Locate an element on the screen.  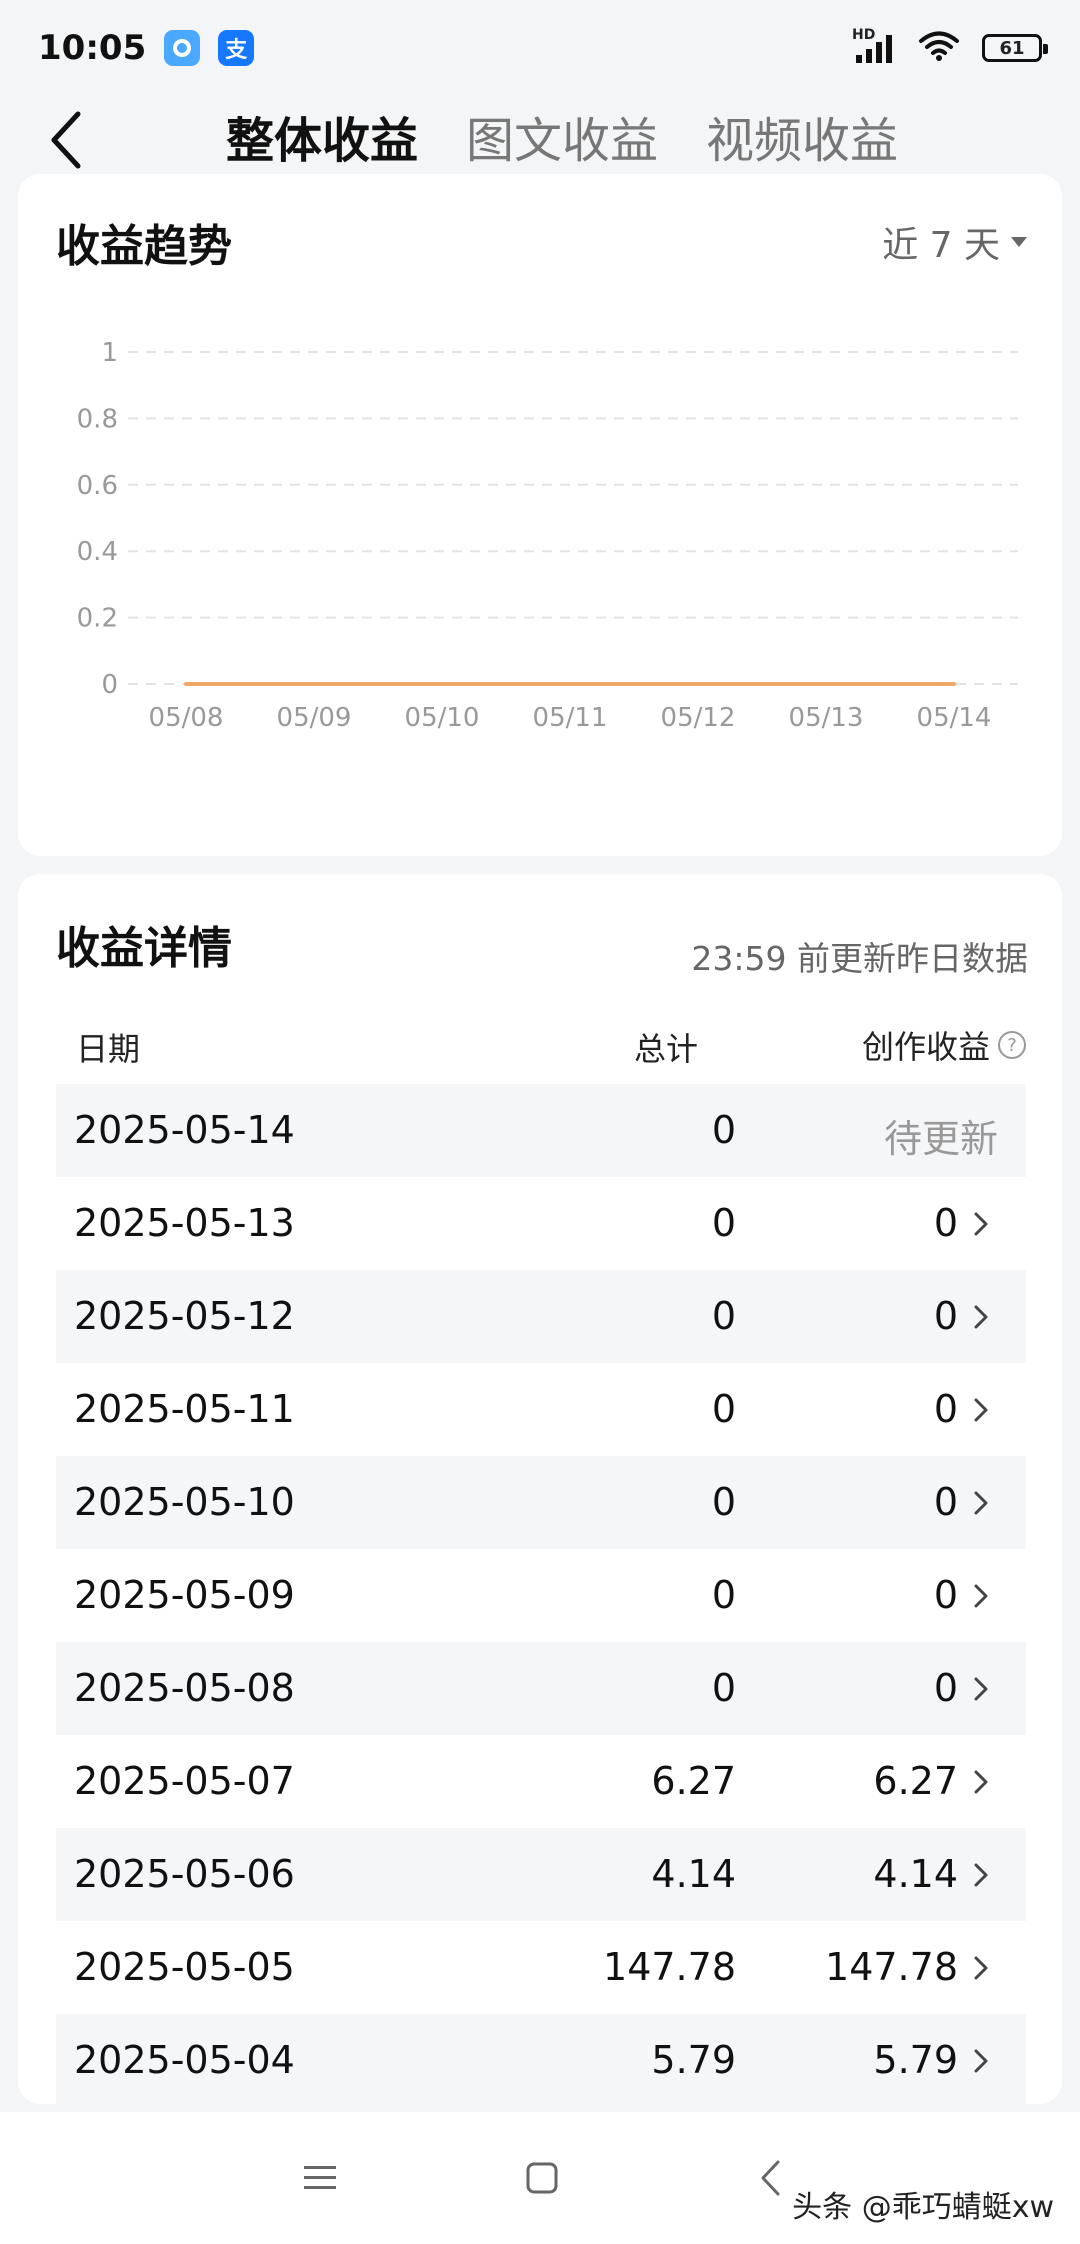
row-date: 2025-05-07 is located at coordinates (184, 1781).